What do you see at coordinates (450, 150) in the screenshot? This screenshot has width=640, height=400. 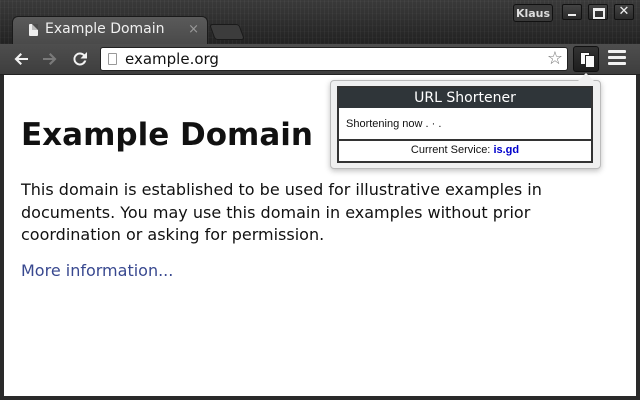 I see `service-label: Current Service:` at bounding box center [450, 150].